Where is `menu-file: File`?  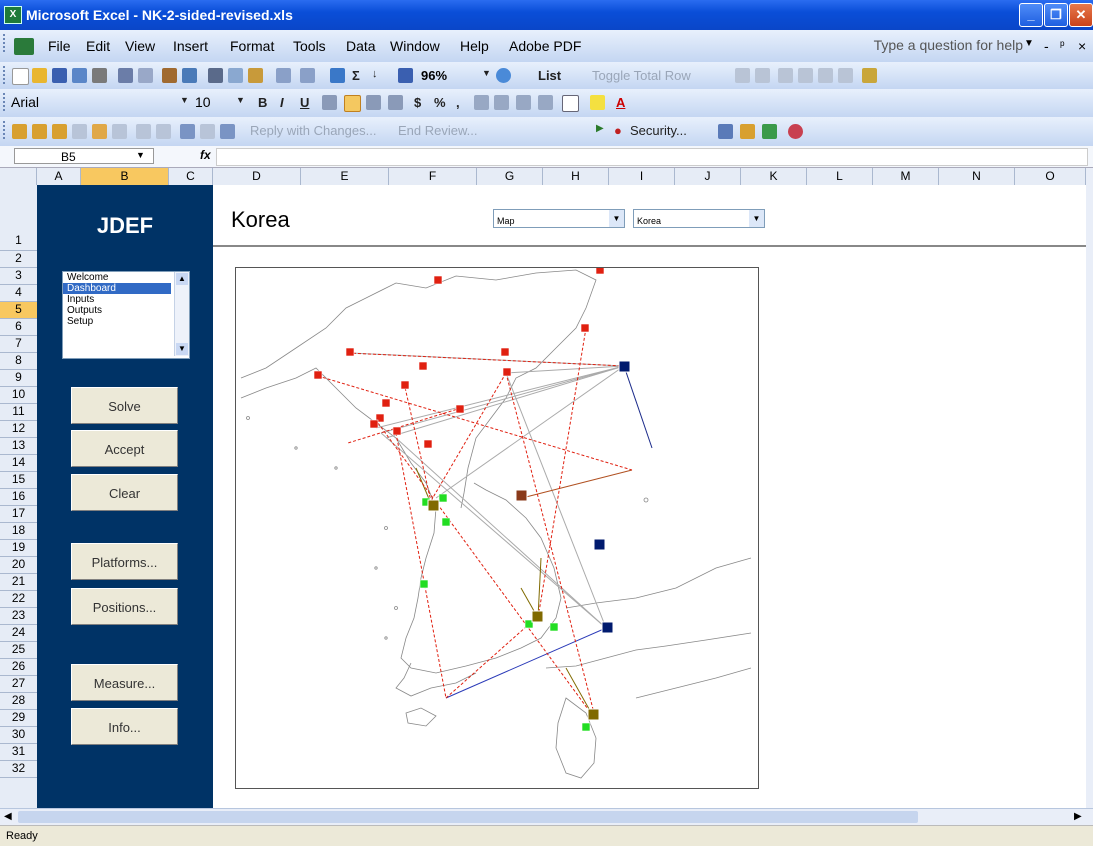 menu-file: File is located at coordinates (59, 46).